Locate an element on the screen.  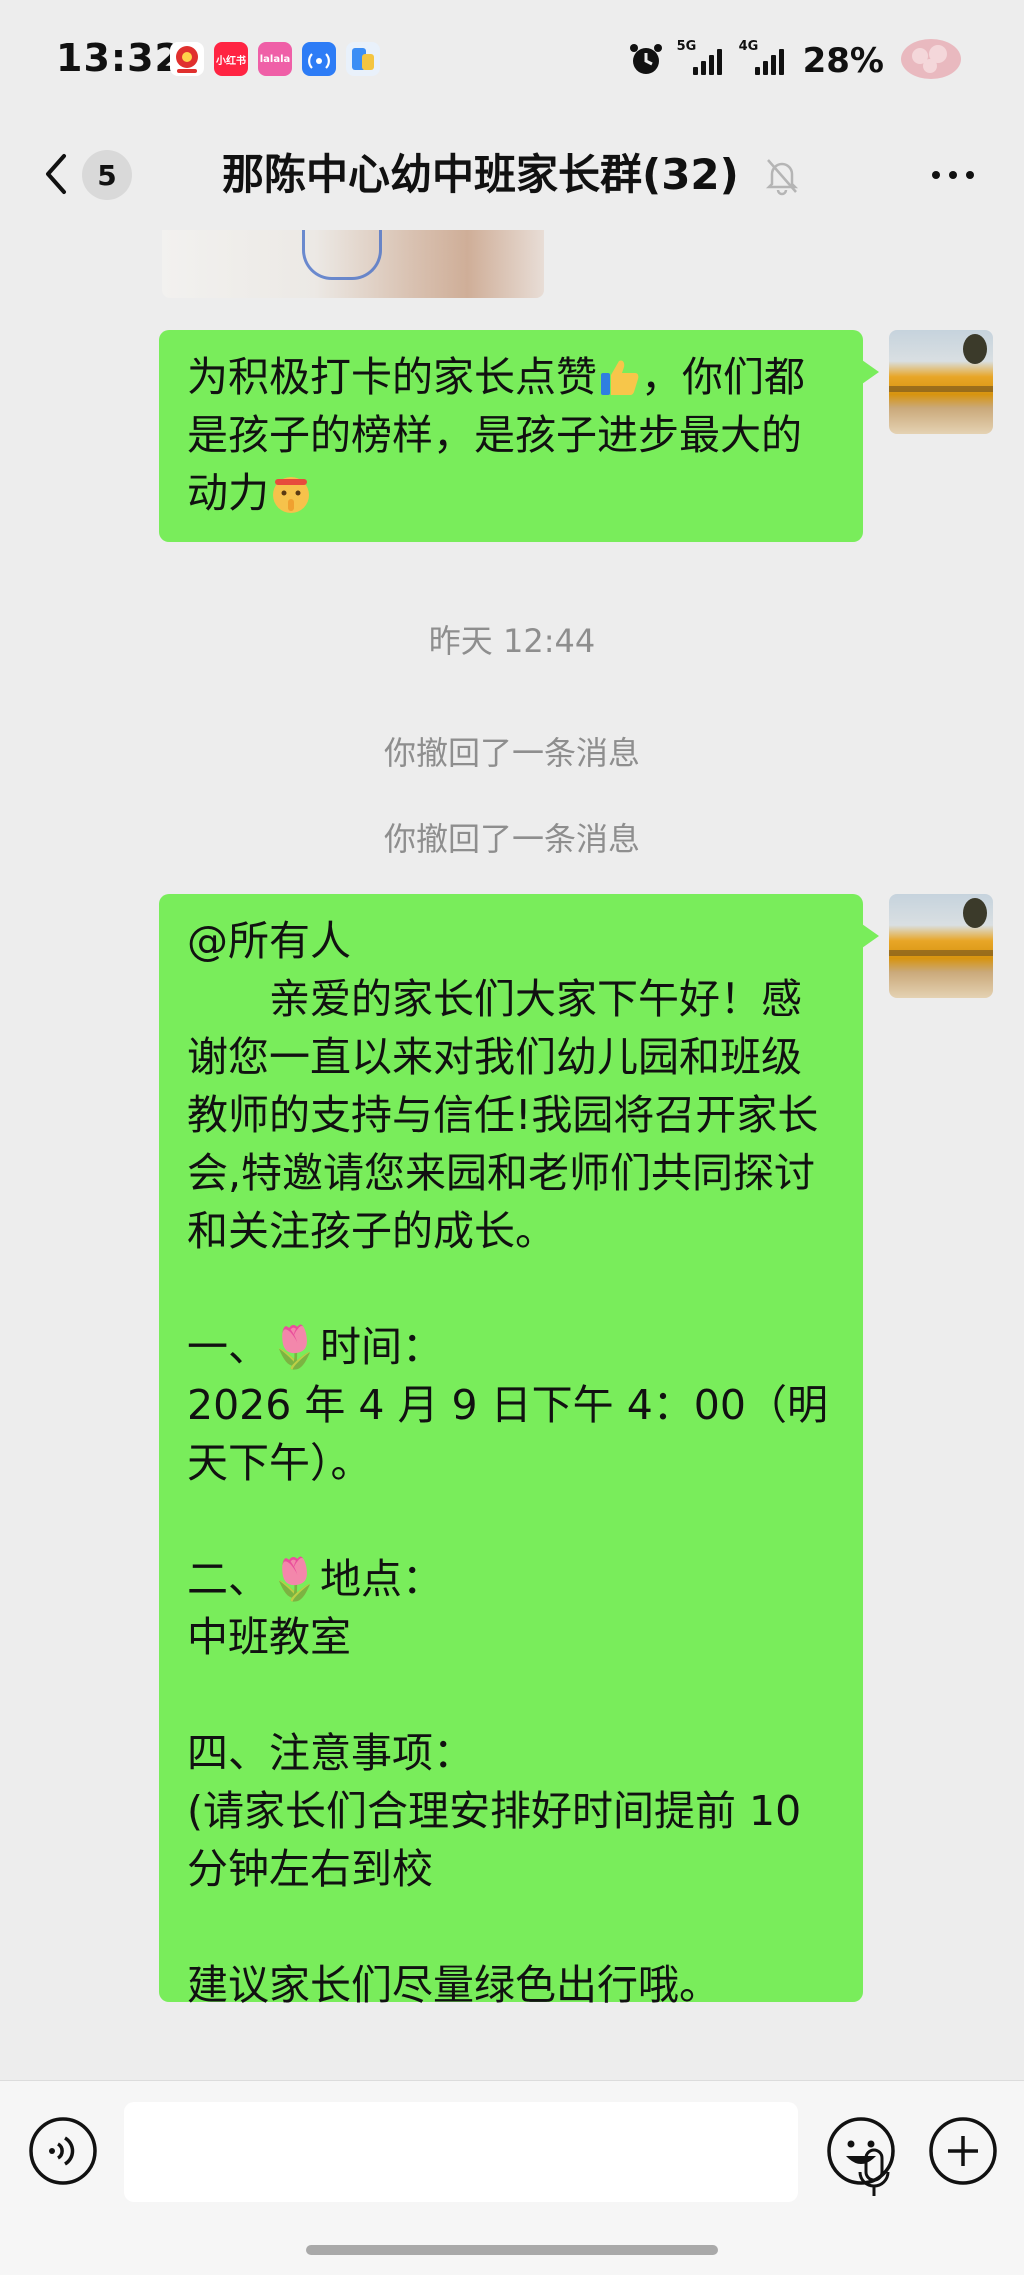
unread-count-badge: 5 is located at coordinates (107, 175).